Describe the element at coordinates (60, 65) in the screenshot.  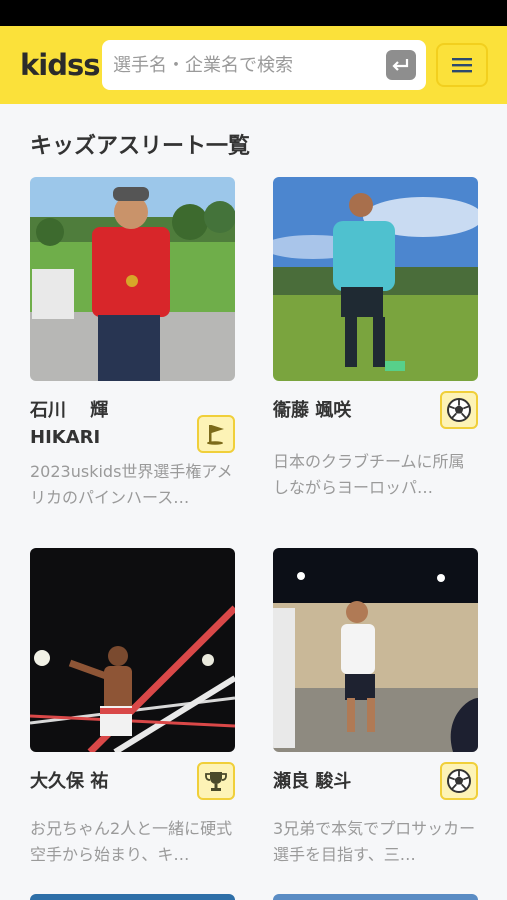
I see `logo: kidss` at that location.